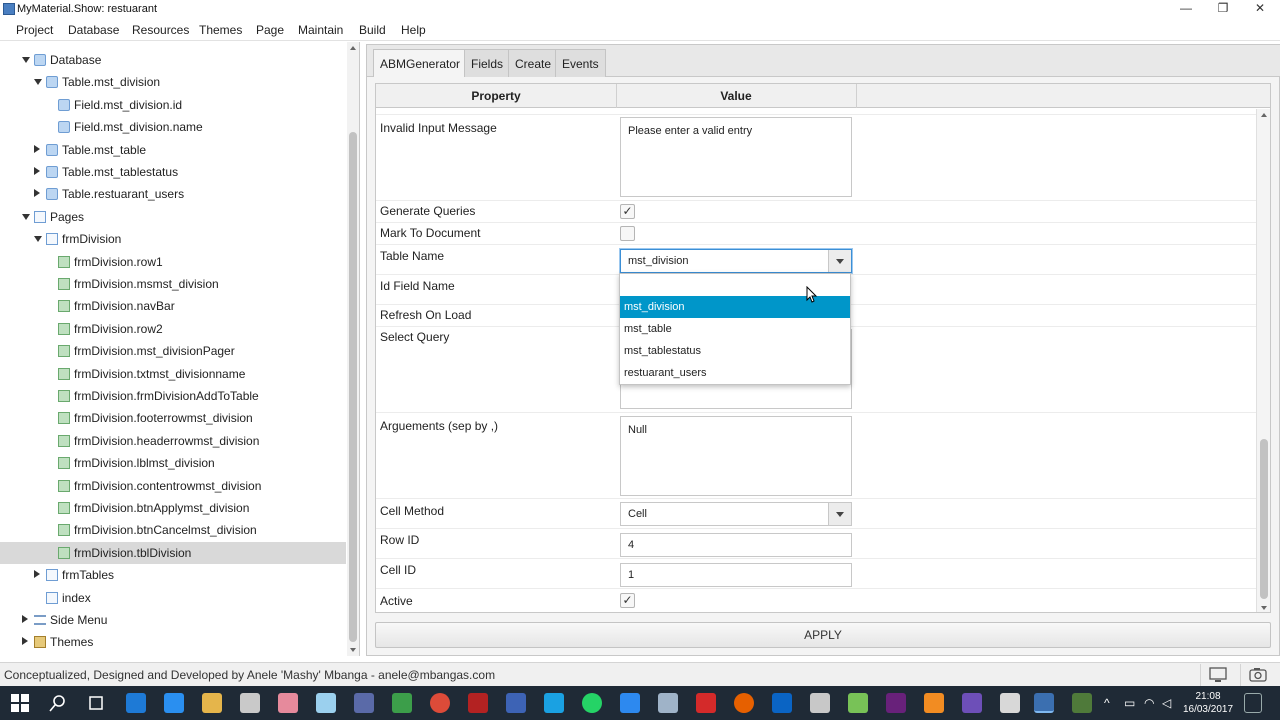  I want to click on tree-item: frmDivision.tblDivision, so click(173, 552).